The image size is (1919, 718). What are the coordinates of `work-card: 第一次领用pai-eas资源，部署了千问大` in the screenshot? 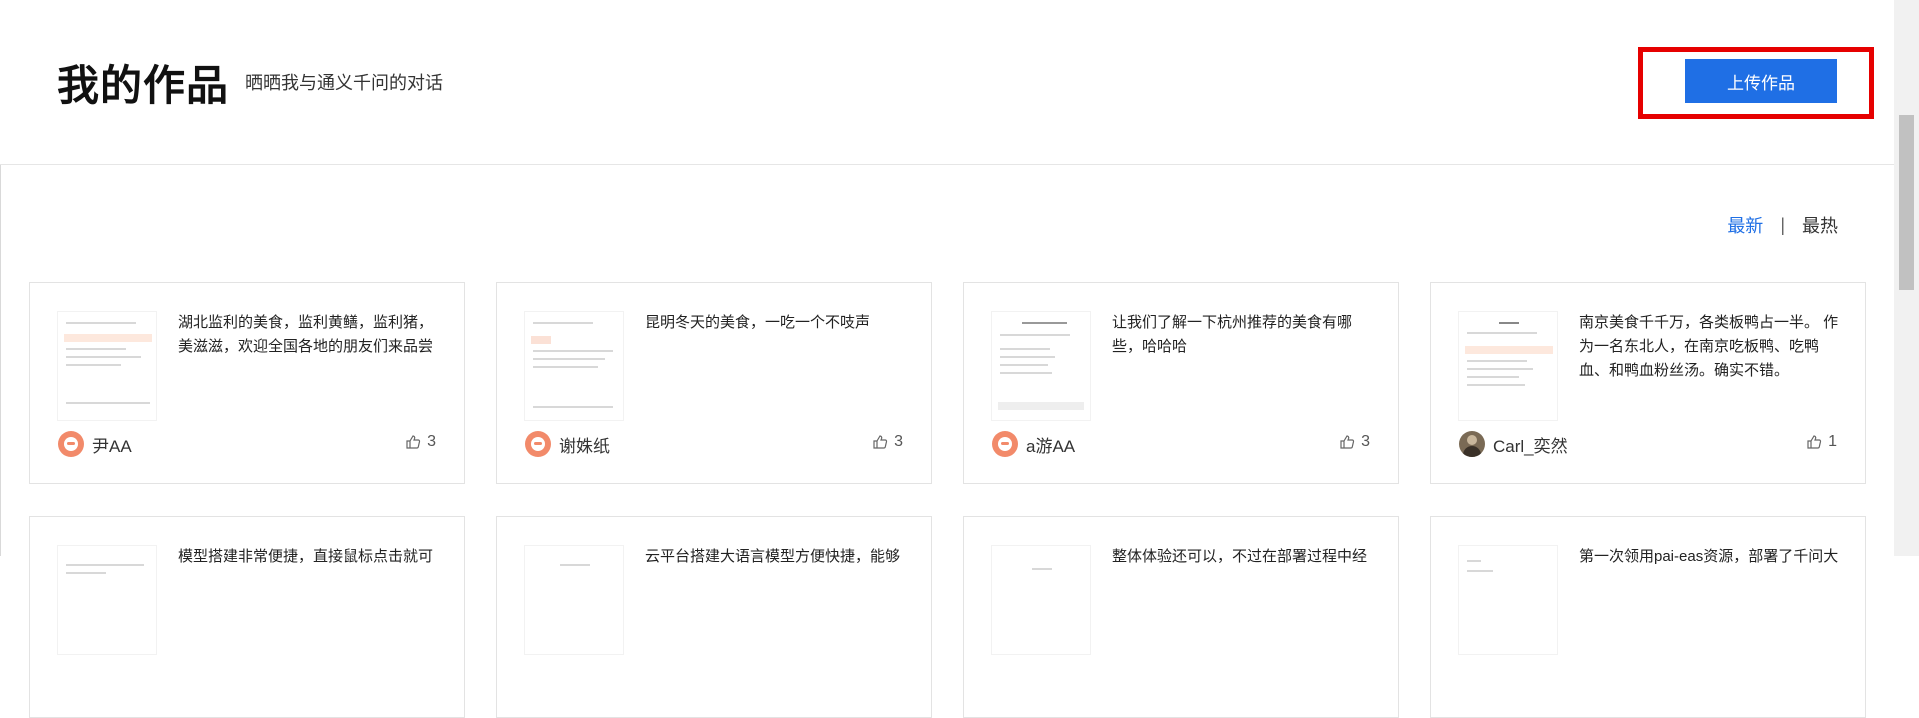 It's located at (1648, 617).